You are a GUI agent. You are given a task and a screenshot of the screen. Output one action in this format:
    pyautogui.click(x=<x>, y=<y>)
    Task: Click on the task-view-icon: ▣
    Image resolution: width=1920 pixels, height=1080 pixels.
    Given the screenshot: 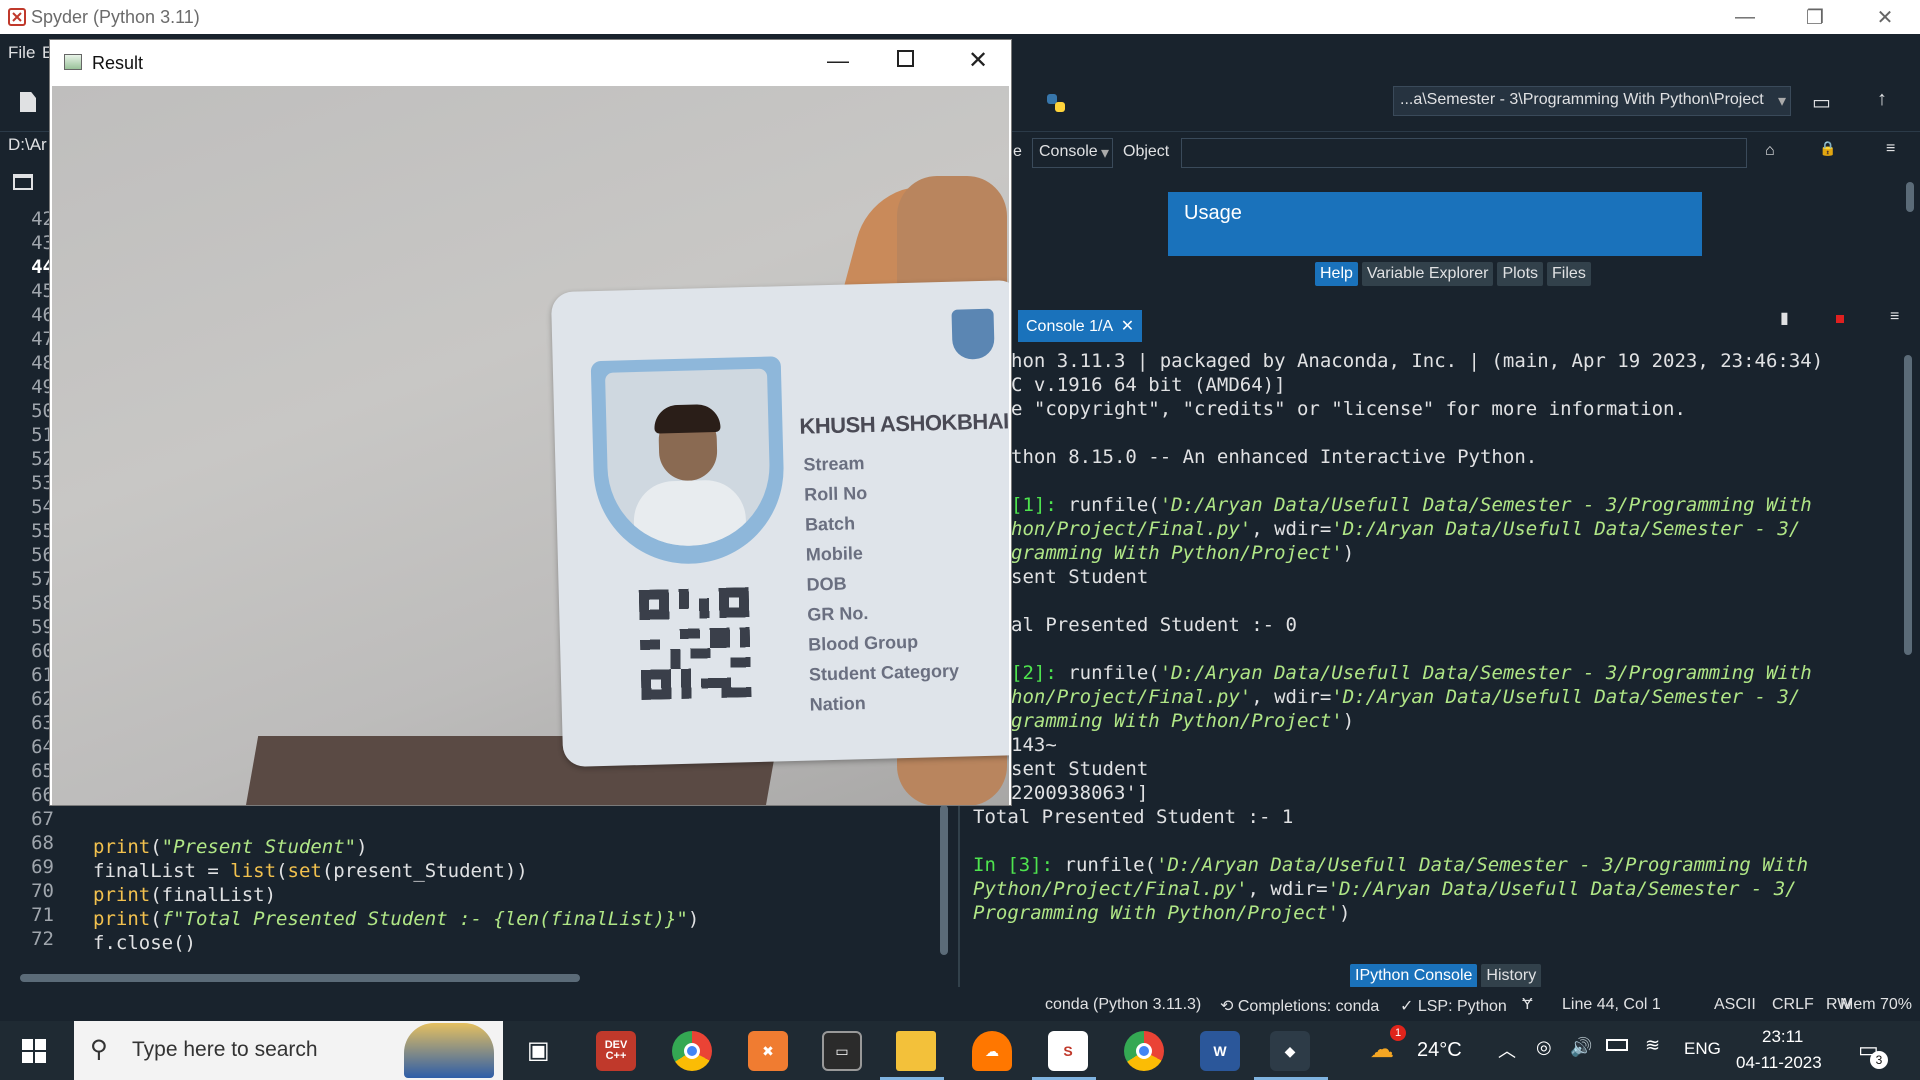 What is the action you would take?
    pyautogui.click(x=538, y=1050)
    